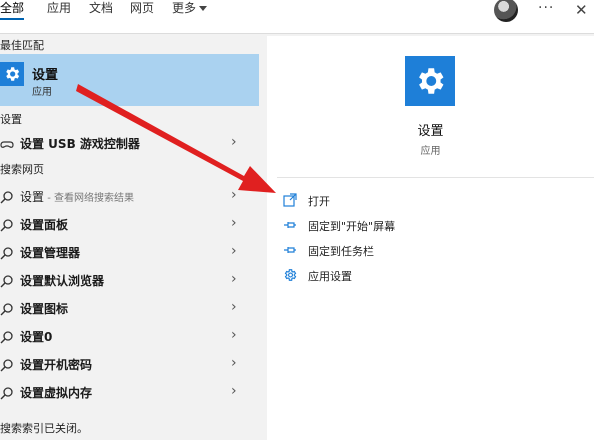  I want to click on best-match-header: 最佳匹配, so click(22, 45).